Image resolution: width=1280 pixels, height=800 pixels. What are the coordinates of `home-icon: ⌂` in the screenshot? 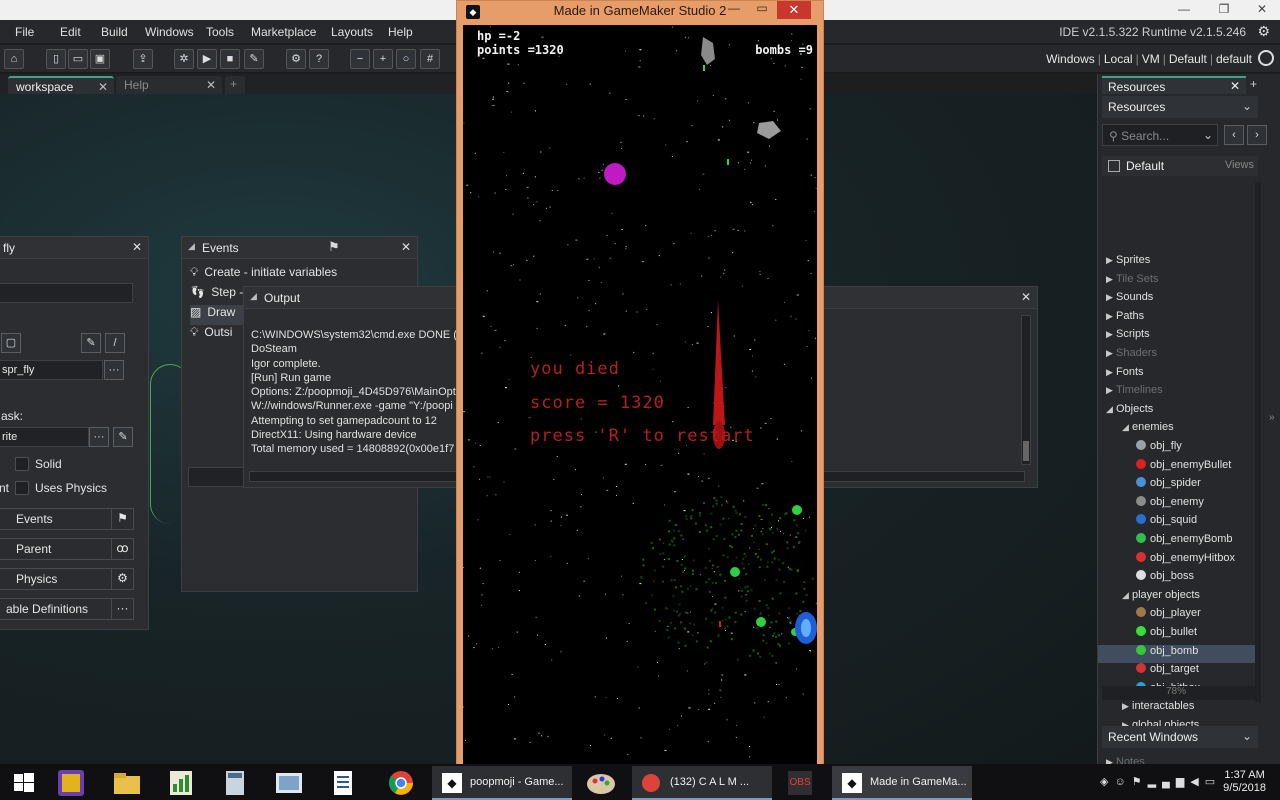 It's located at (14, 59).